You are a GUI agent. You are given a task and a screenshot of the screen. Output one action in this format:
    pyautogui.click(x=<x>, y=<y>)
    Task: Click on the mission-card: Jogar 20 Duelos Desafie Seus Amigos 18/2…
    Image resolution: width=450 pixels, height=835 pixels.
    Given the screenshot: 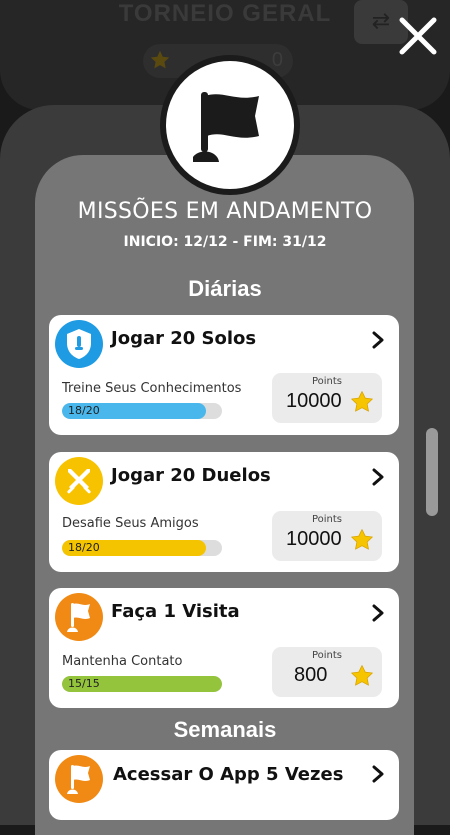 What is the action you would take?
    pyautogui.click(x=224, y=512)
    